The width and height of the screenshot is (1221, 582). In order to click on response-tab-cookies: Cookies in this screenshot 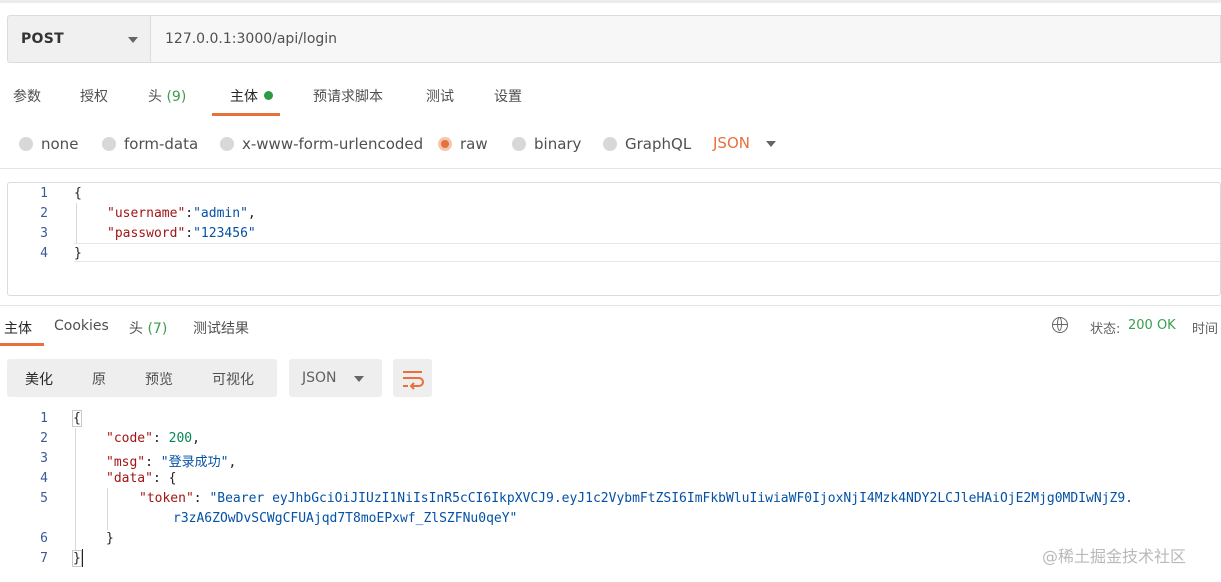, I will do `click(81, 326)`.